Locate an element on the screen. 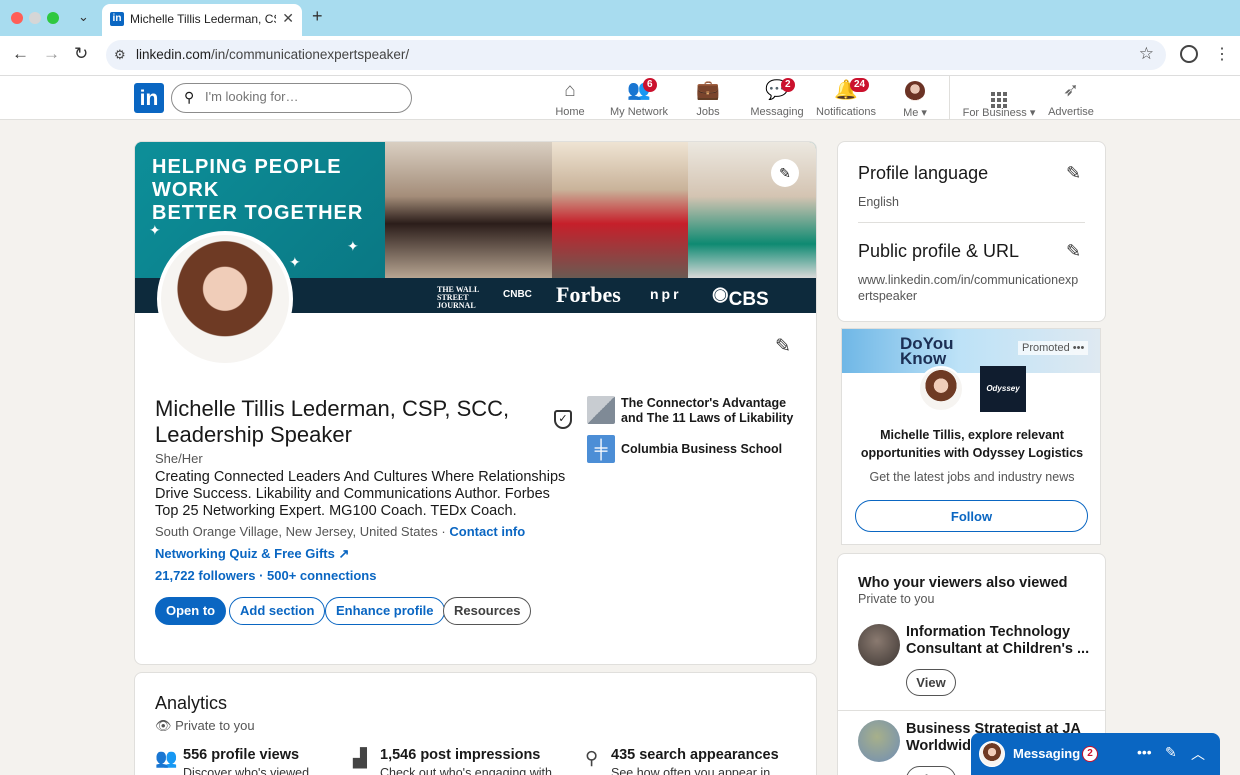 The image size is (1240, 775). cnbc-logo: CNBC is located at coordinates (517, 294).